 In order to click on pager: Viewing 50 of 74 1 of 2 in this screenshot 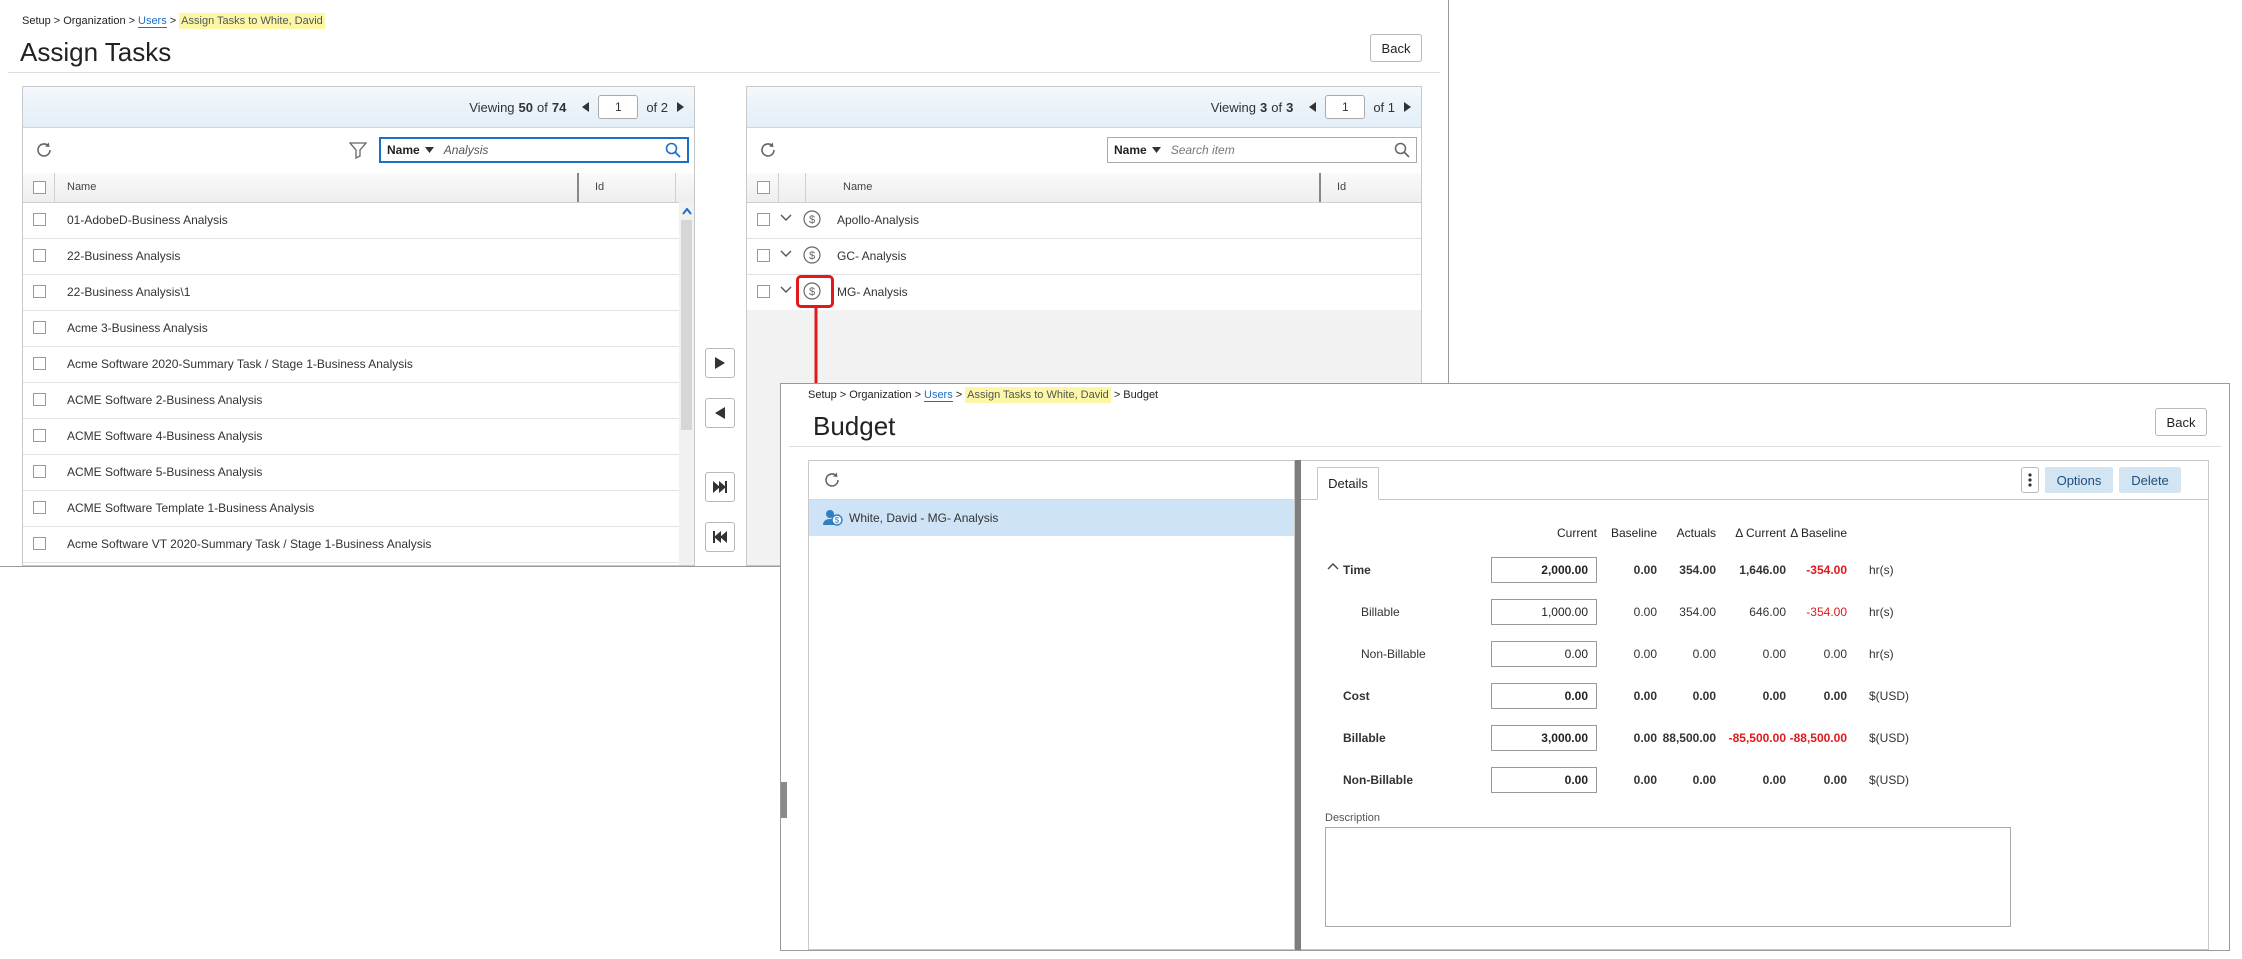, I will do `click(358, 107)`.